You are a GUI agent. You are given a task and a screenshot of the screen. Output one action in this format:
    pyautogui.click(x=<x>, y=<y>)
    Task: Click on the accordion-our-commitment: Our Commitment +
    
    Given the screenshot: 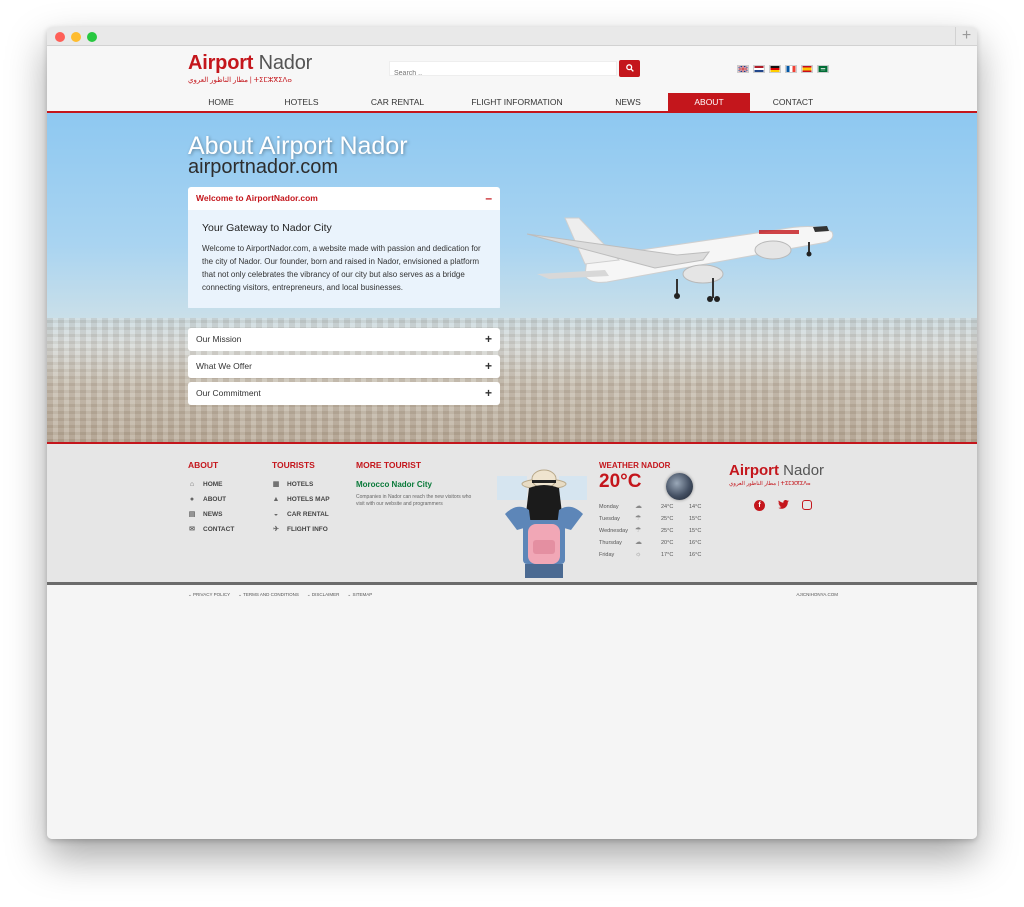 What is the action you would take?
    pyautogui.click(x=344, y=393)
    